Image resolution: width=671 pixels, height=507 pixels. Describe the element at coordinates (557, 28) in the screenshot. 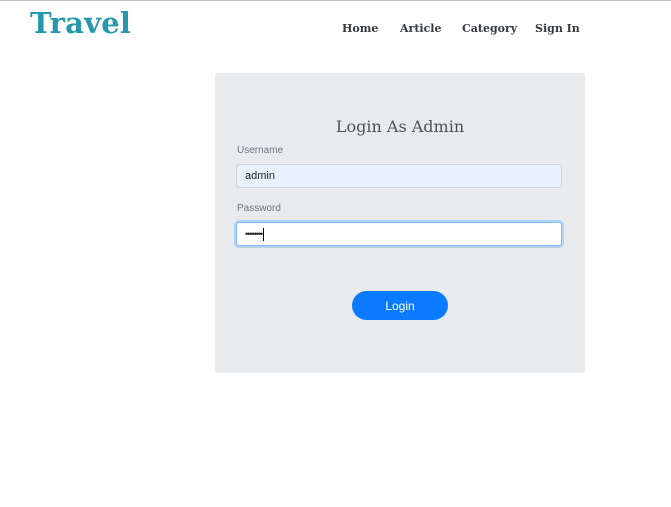

I see `nav-item-sign-in: Sign In` at that location.